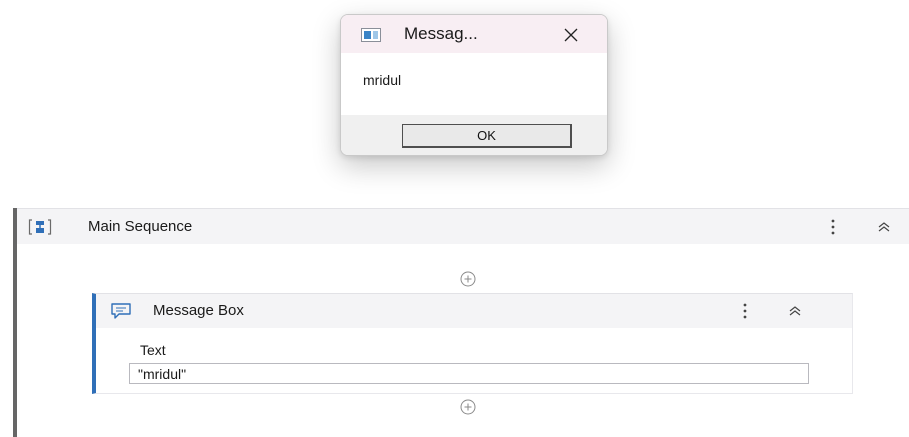  What do you see at coordinates (795, 311) in the screenshot?
I see `activity-collapse-icon` at bounding box center [795, 311].